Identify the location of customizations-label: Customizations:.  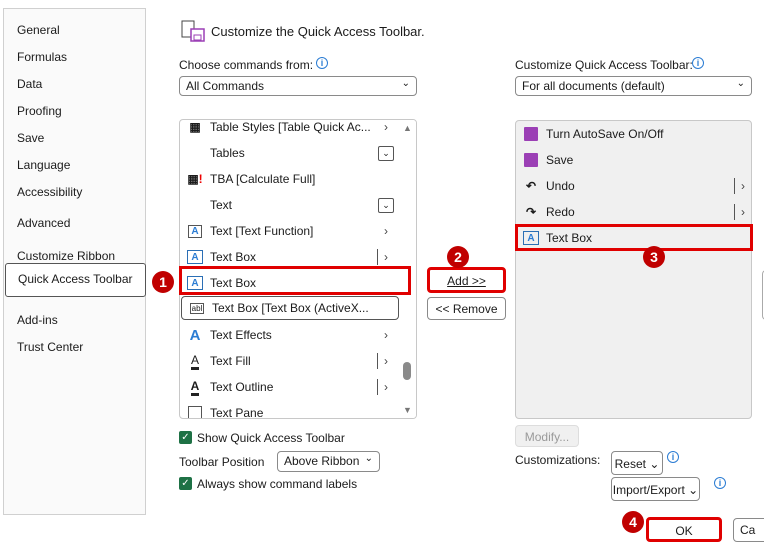
(558, 460).